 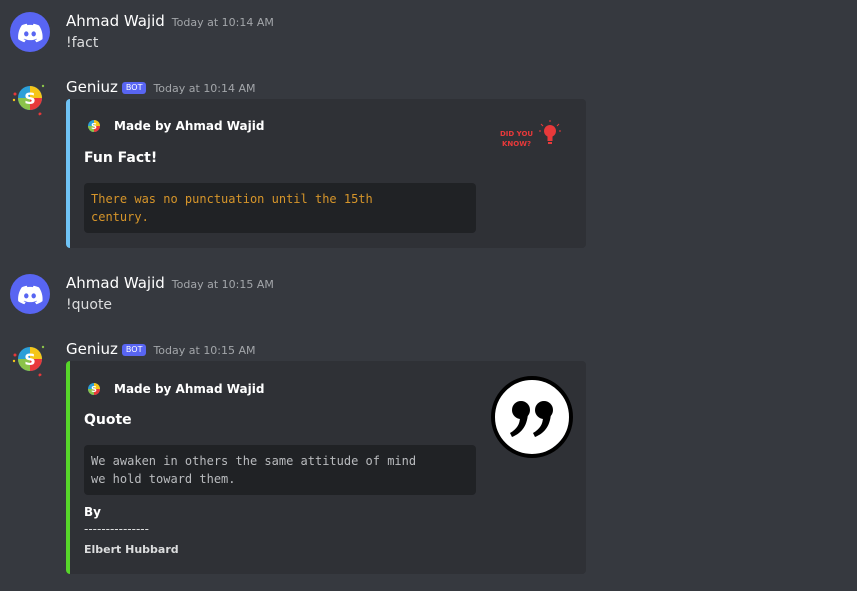 I want to click on field-value: Elbert Hubbard, so click(x=131, y=549).